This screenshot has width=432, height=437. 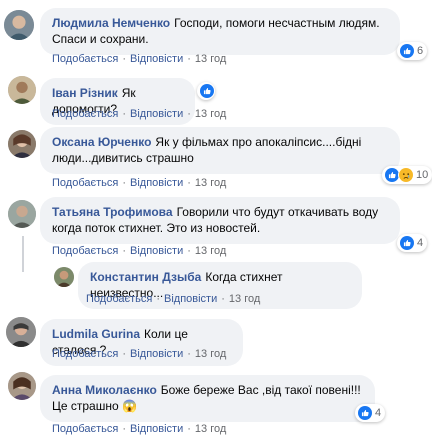 What do you see at coordinates (23, 254) in the screenshot?
I see `reply-thread-line` at bounding box center [23, 254].